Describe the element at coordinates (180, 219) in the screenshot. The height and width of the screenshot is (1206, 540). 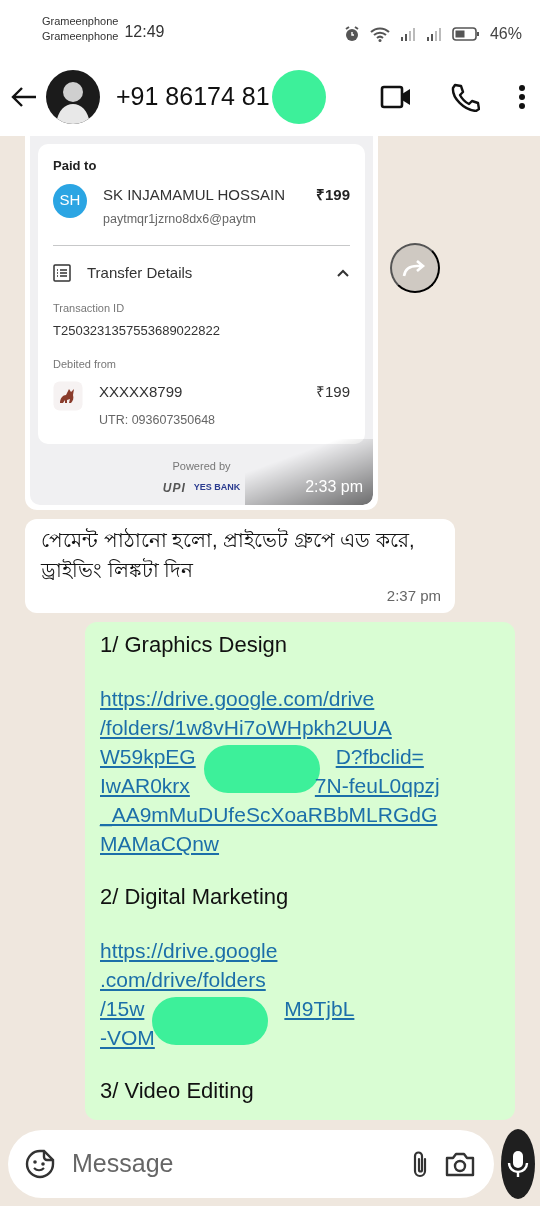
I see `upi-id: paytmqr1jzrno8dx6@paytm` at that location.